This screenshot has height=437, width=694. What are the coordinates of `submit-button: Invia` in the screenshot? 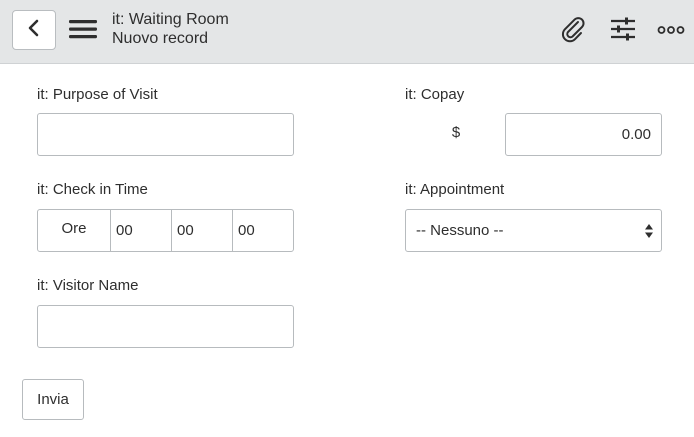 It's located at (53, 399).